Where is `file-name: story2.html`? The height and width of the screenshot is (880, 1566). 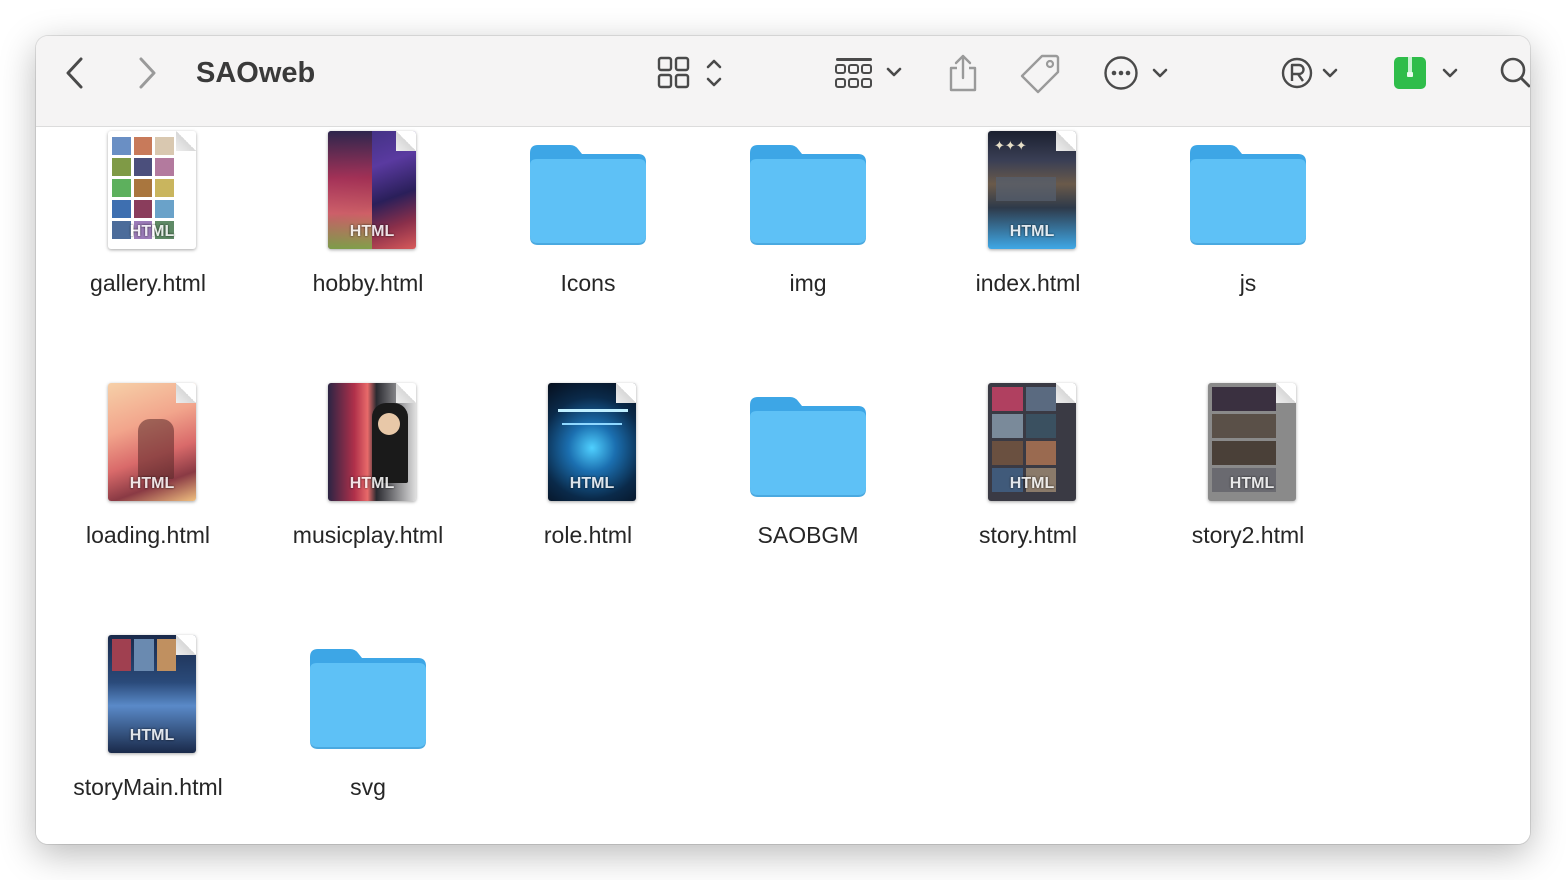 file-name: story2.html is located at coordinates (1248, 535).